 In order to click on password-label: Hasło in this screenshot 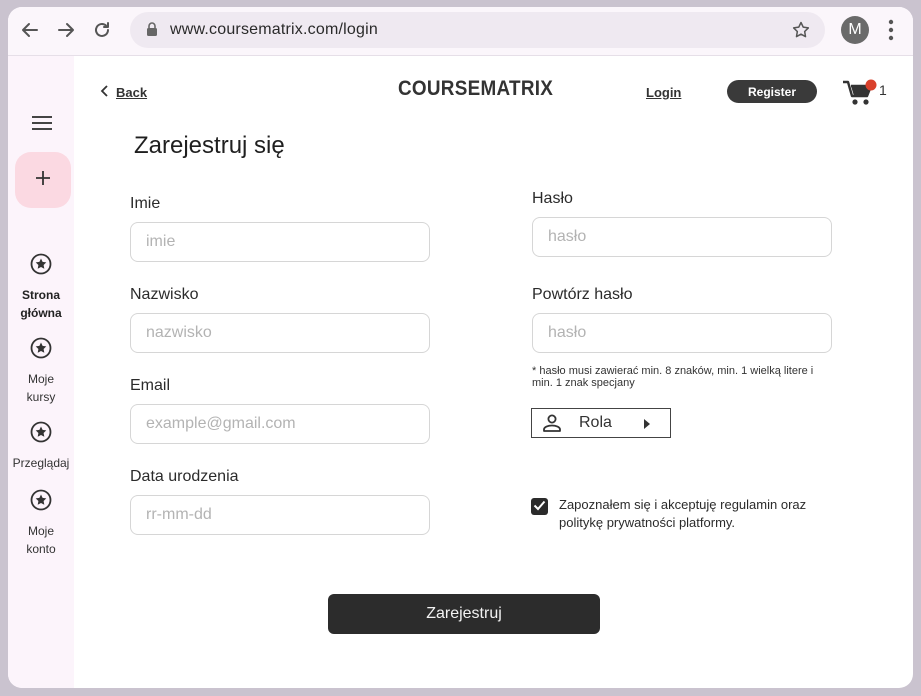, I will do `click(552, 198)`.